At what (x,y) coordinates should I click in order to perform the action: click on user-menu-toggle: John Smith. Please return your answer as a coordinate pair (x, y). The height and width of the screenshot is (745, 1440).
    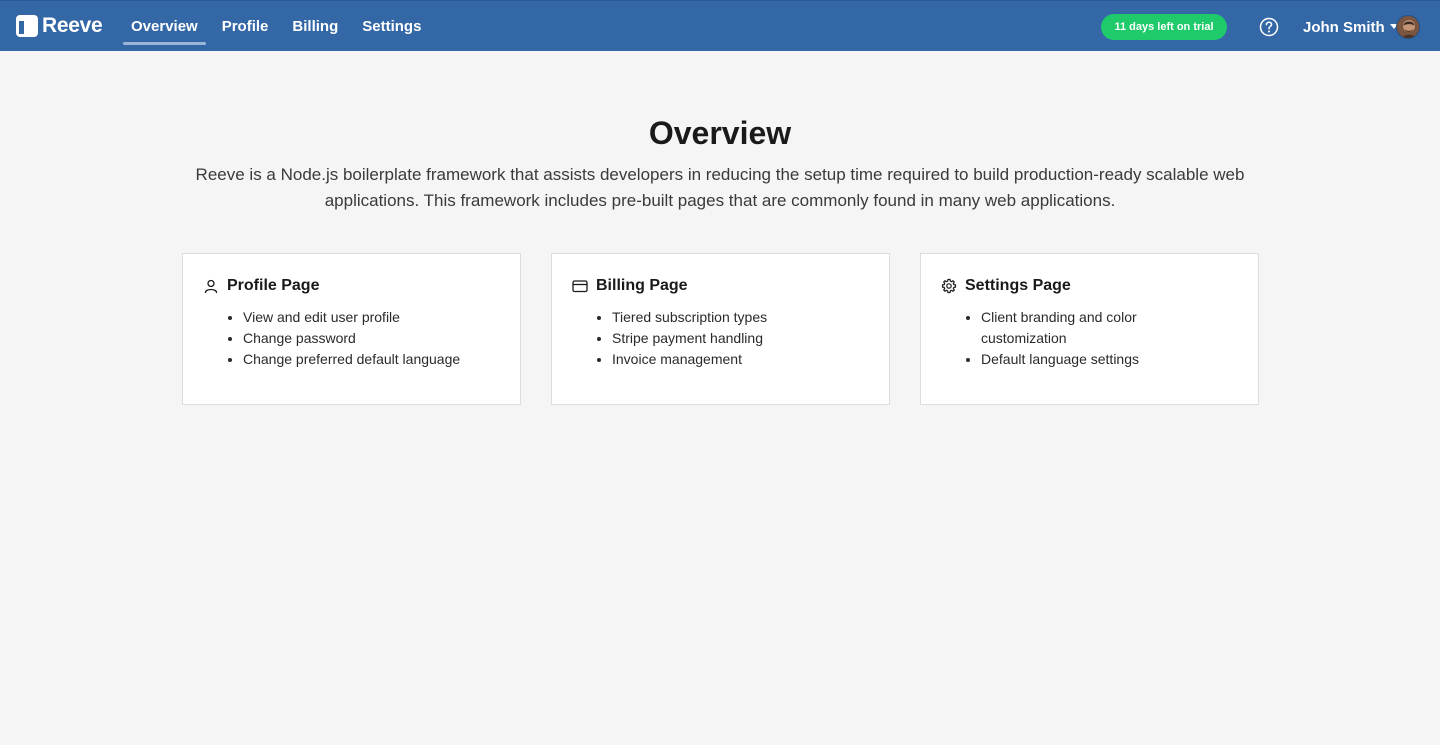
    Looking at the image, I should click on (1350, 27).